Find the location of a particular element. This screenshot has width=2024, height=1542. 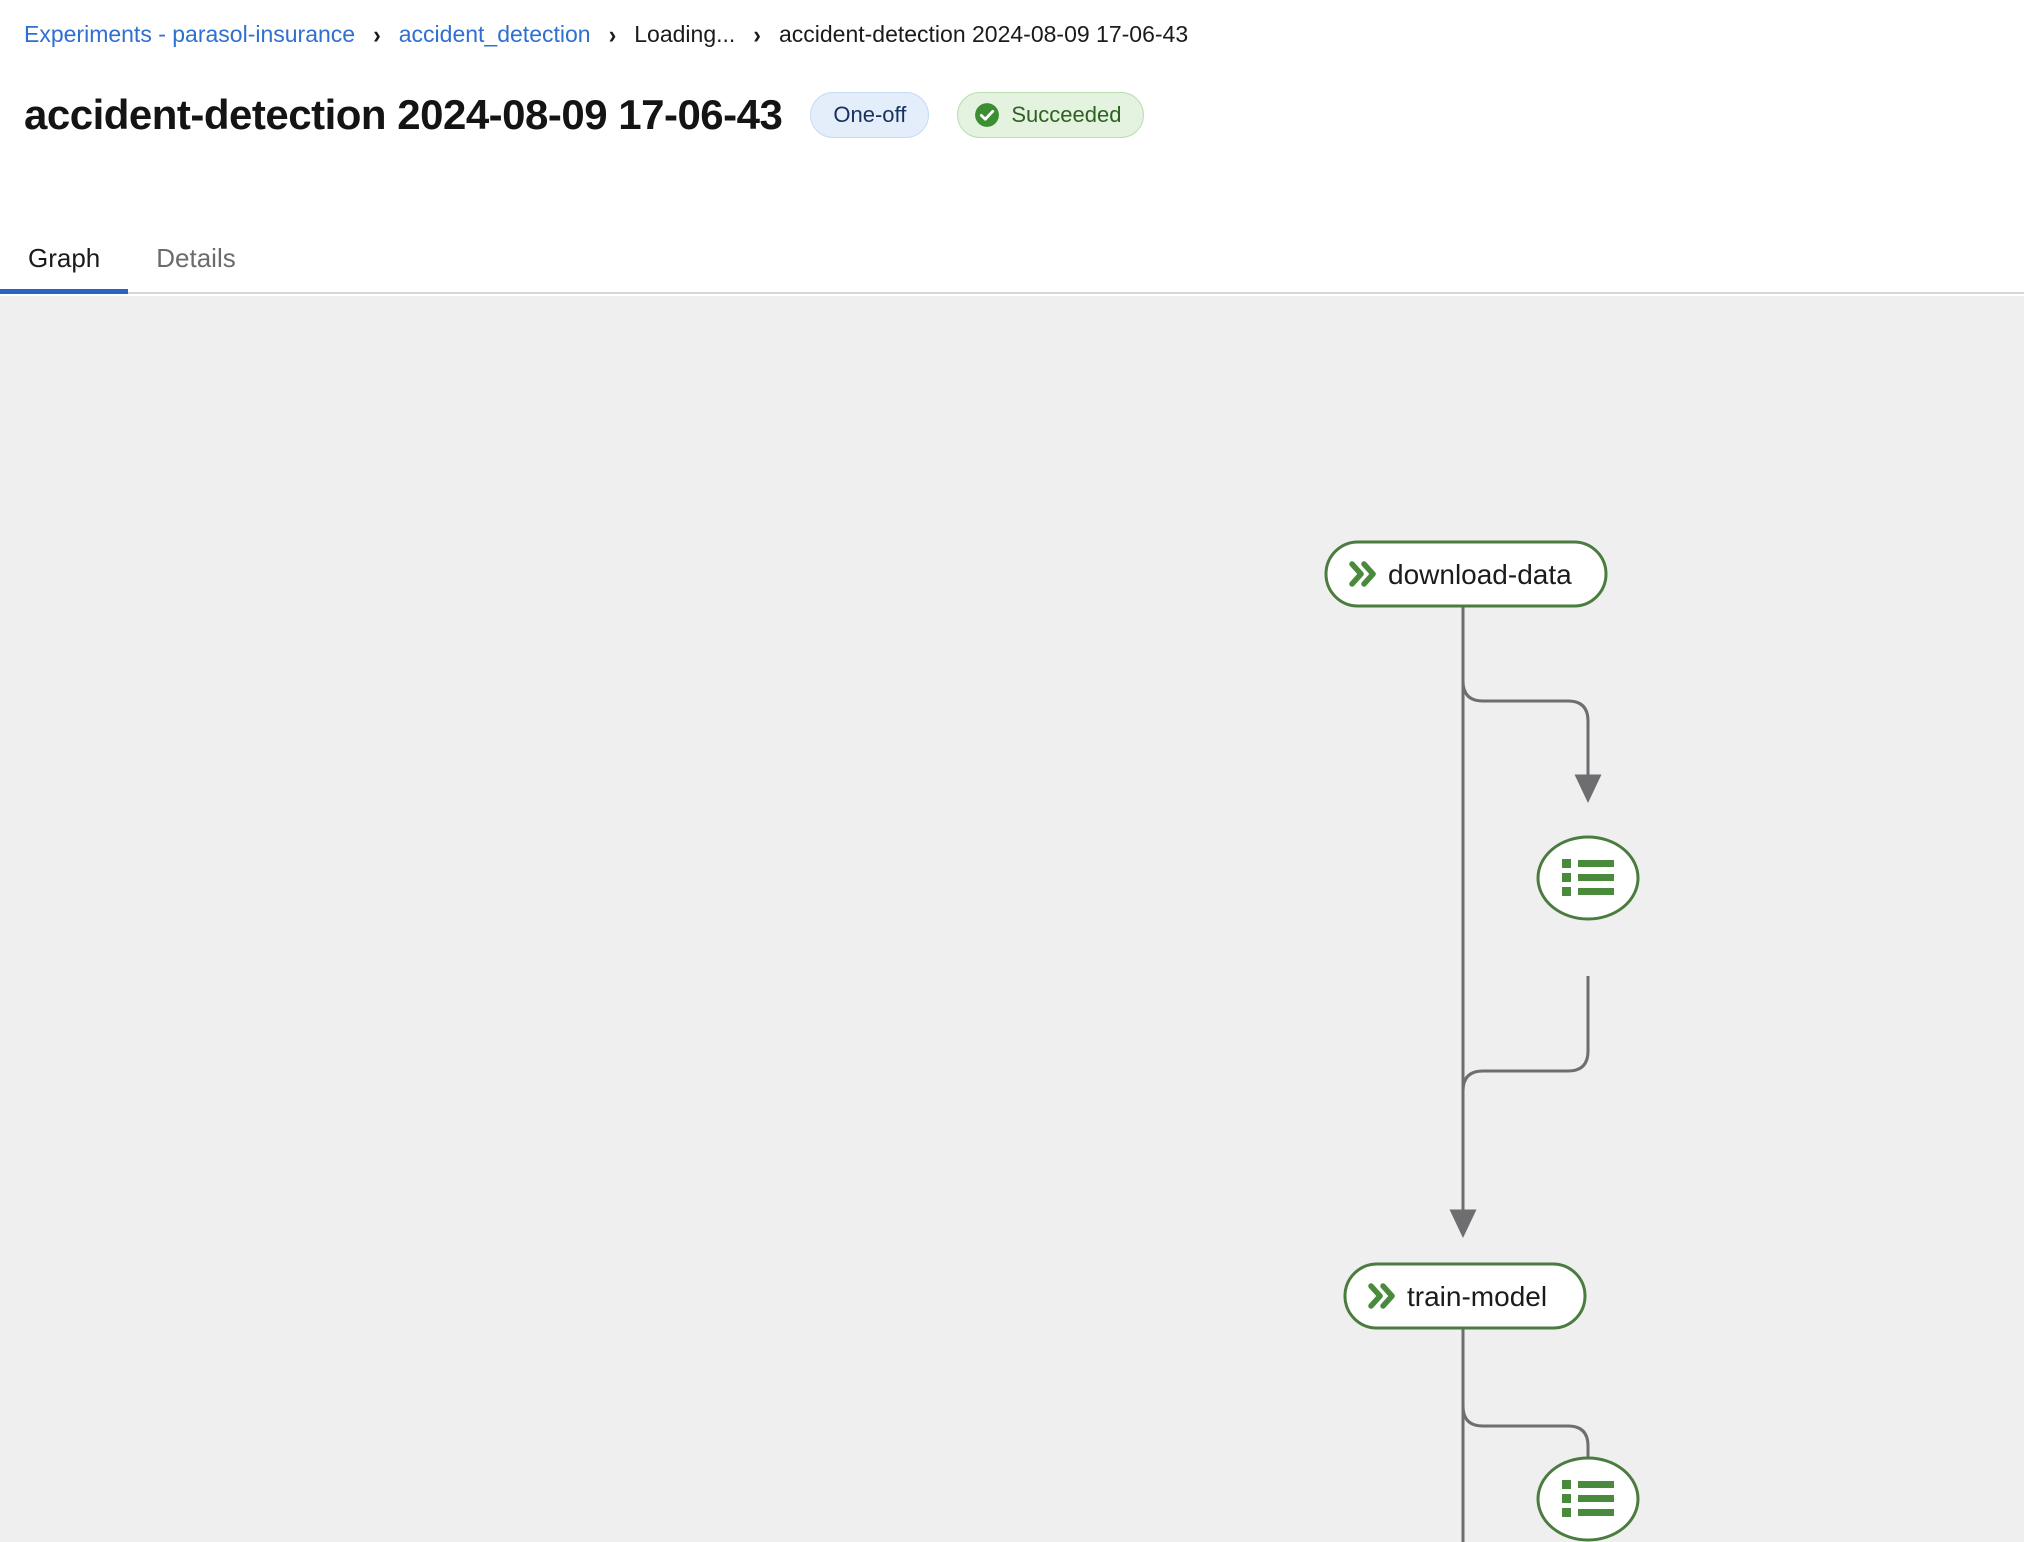

graph-edges is located at coordinates (1525, 1074).